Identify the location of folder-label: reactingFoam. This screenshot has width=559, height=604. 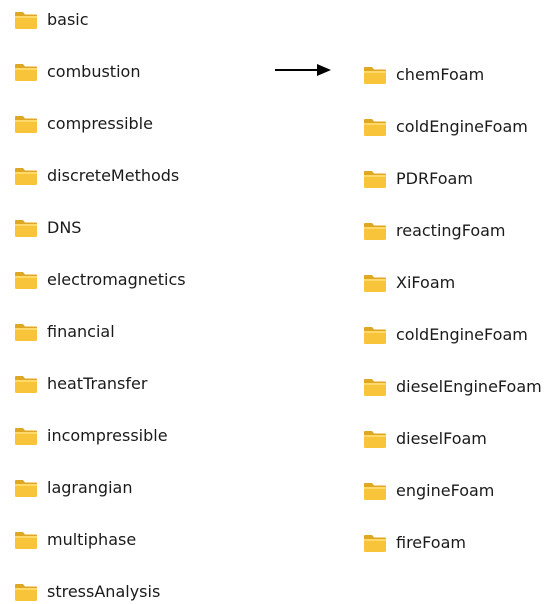
(451, 230).